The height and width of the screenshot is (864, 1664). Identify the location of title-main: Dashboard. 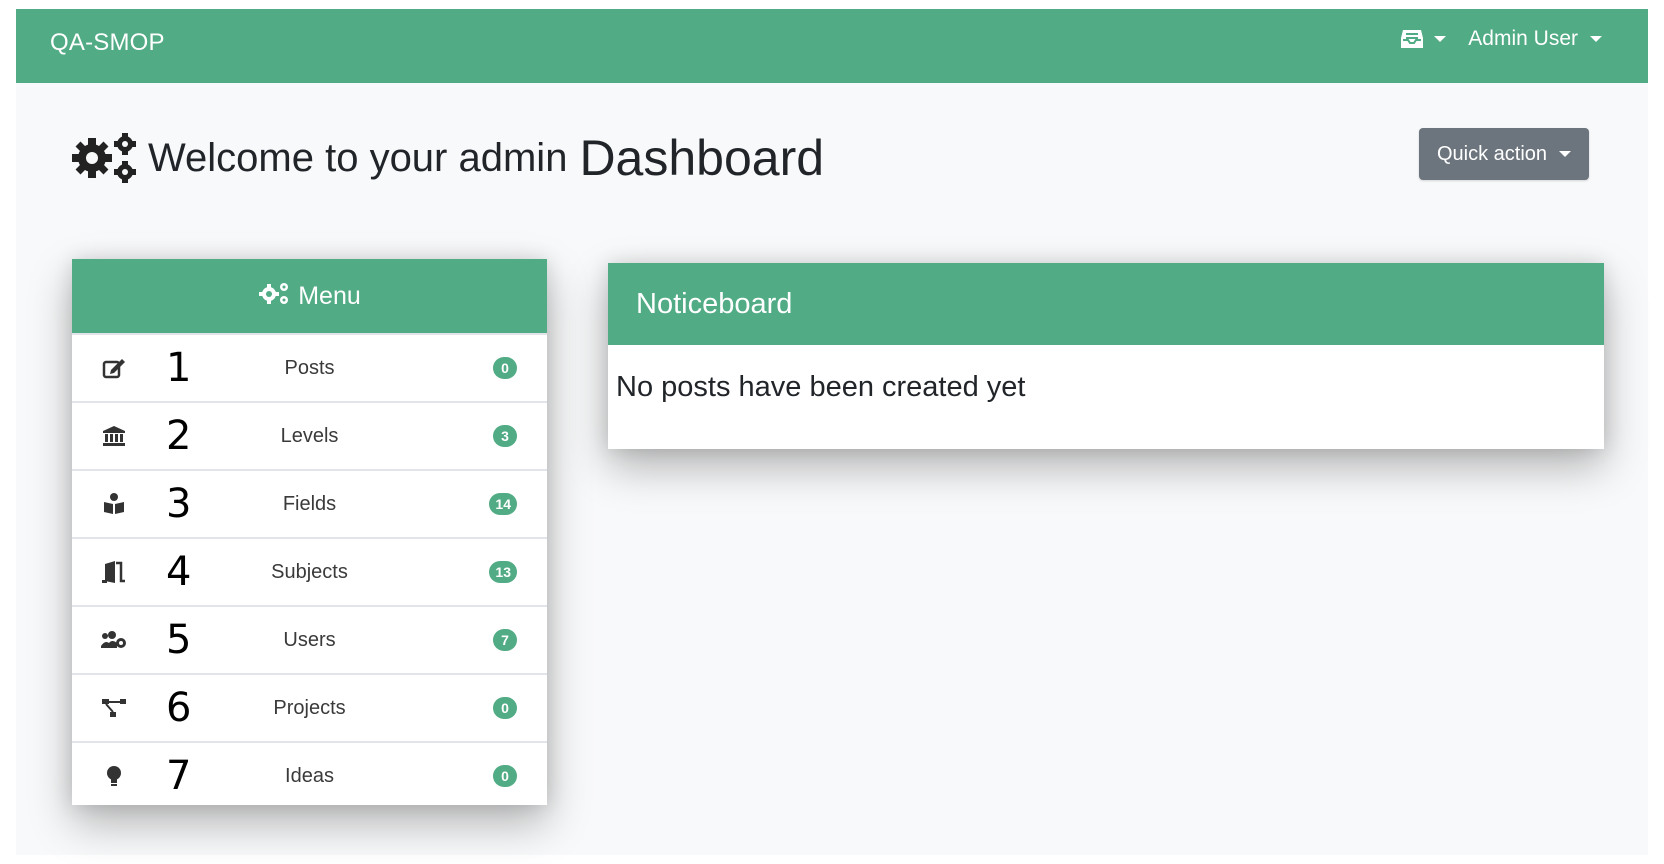
(702, 158).